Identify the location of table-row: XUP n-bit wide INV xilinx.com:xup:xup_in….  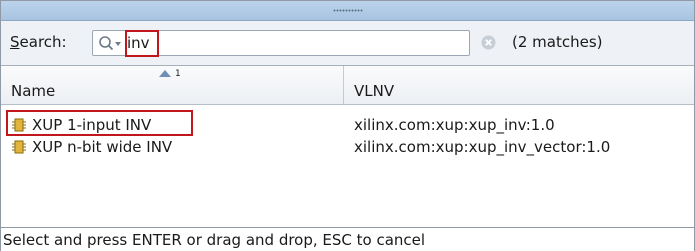
(347, 147).